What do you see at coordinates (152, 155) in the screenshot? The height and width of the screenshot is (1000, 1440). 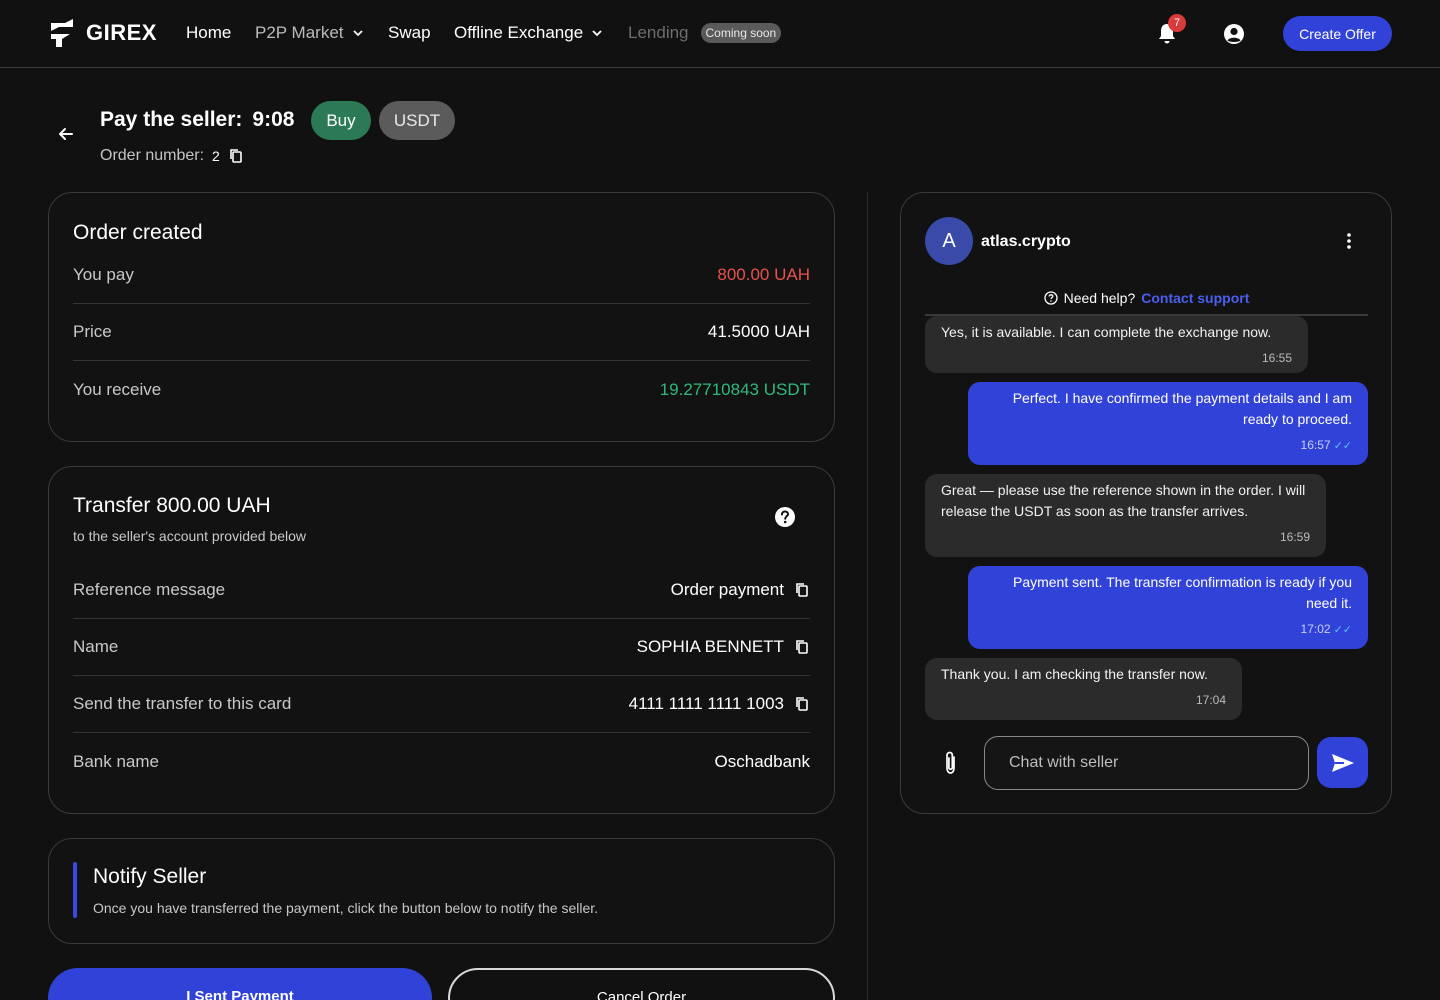 I see `order-number-label: Order number:` at bounding box center [152, 155].